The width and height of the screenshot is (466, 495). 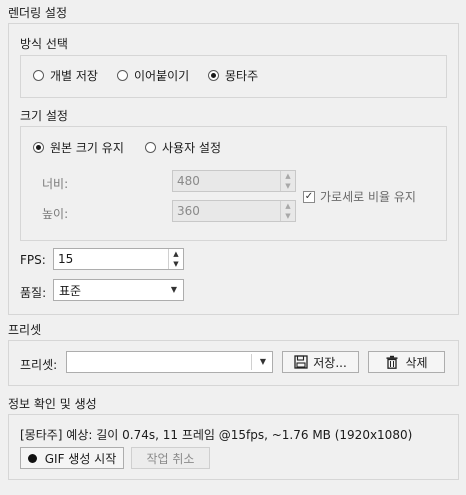 What do you see at coordinates (44, 44) in the screenshot?
I see `method-title: 방식 선택` at bounding box center [44, 44].